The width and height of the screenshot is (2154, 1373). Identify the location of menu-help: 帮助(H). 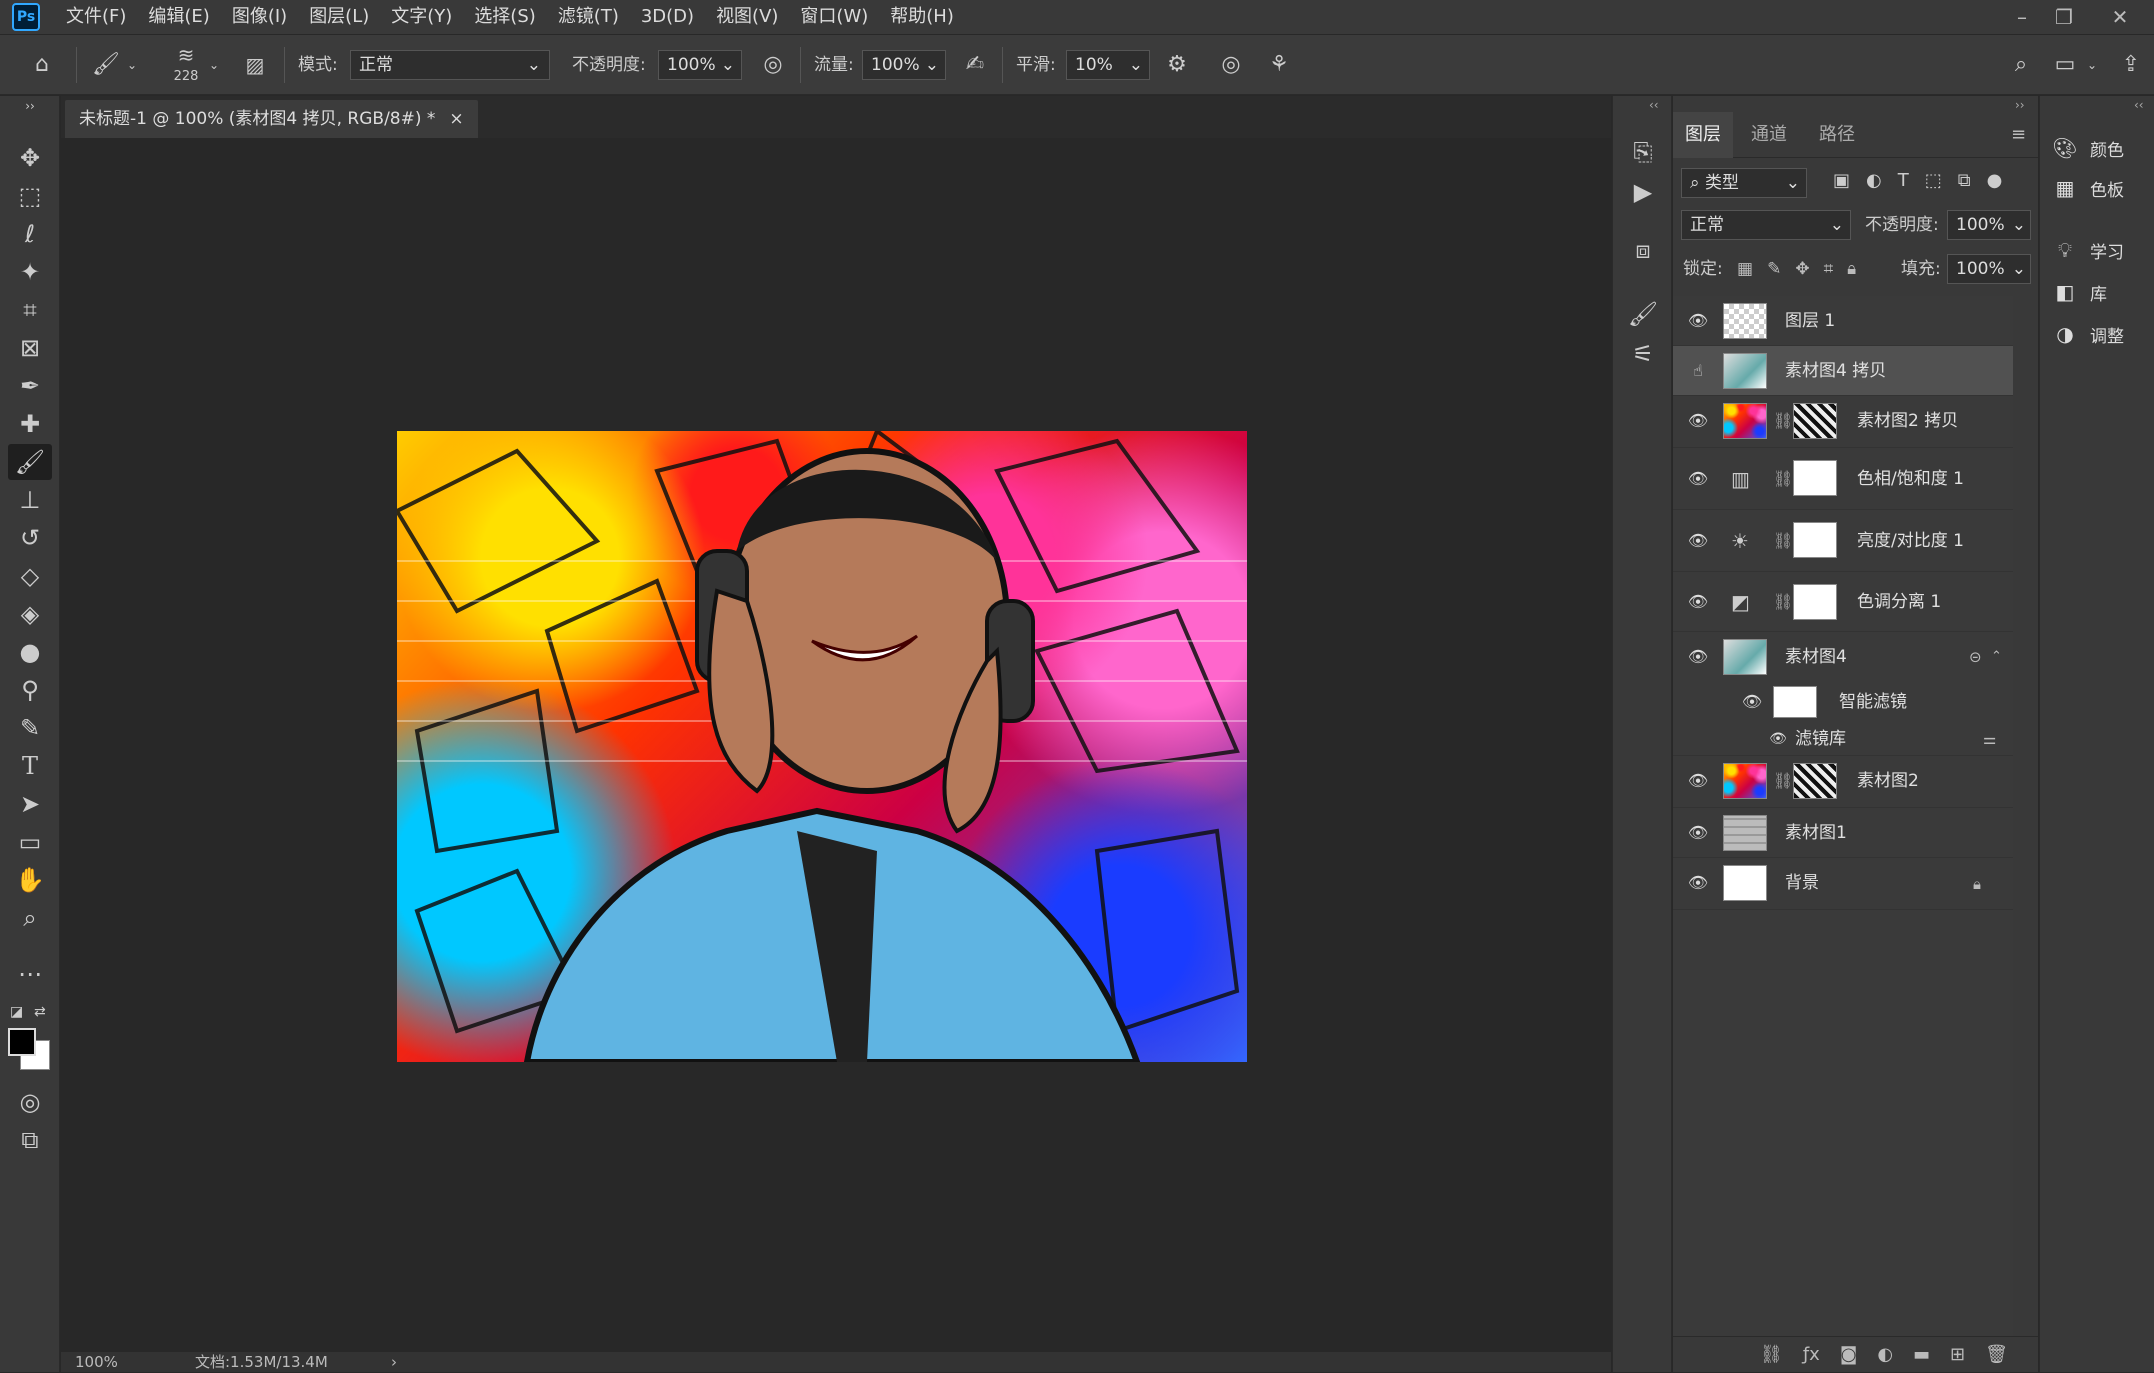
(922, 17).